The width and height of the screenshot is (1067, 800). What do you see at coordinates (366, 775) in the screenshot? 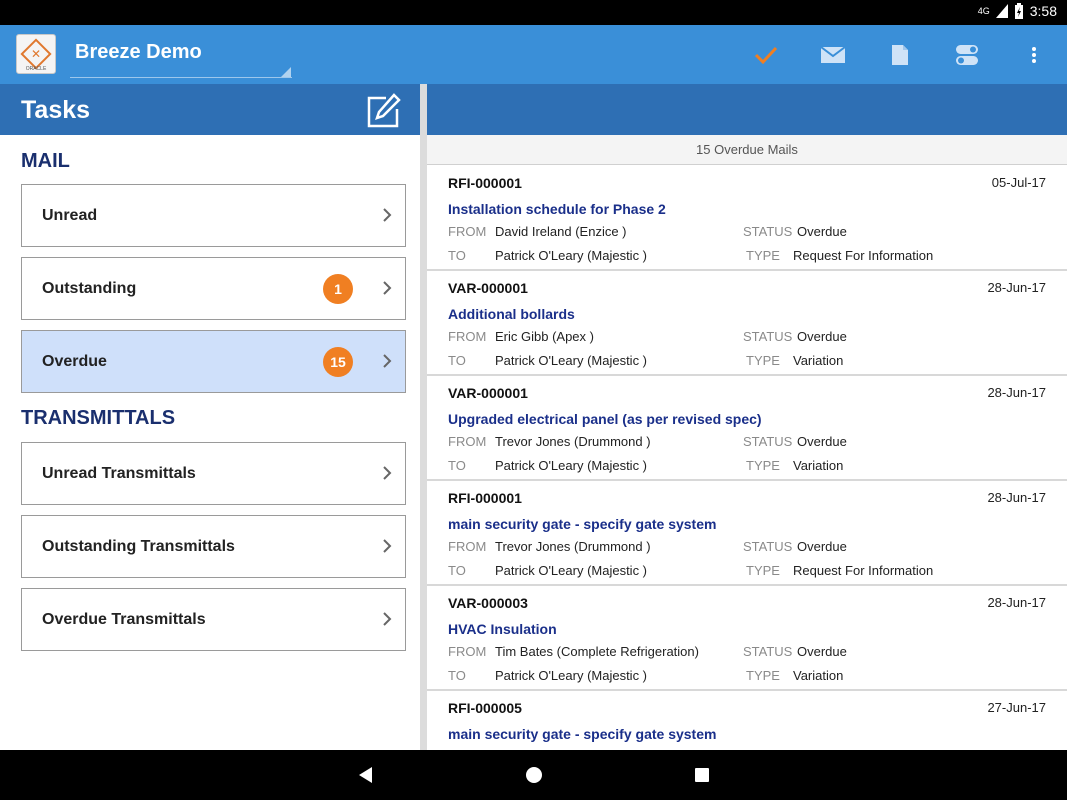
I see `back-icon` at bounding box center [366, 775].